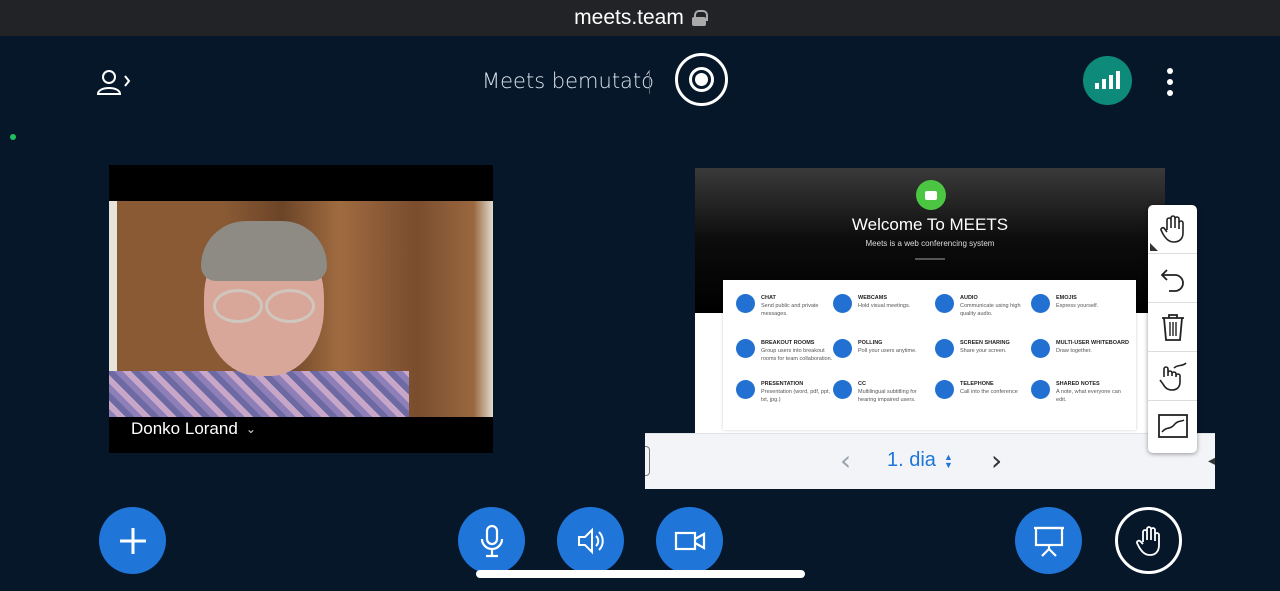  I want to click on record-icon, so click(701, 79).